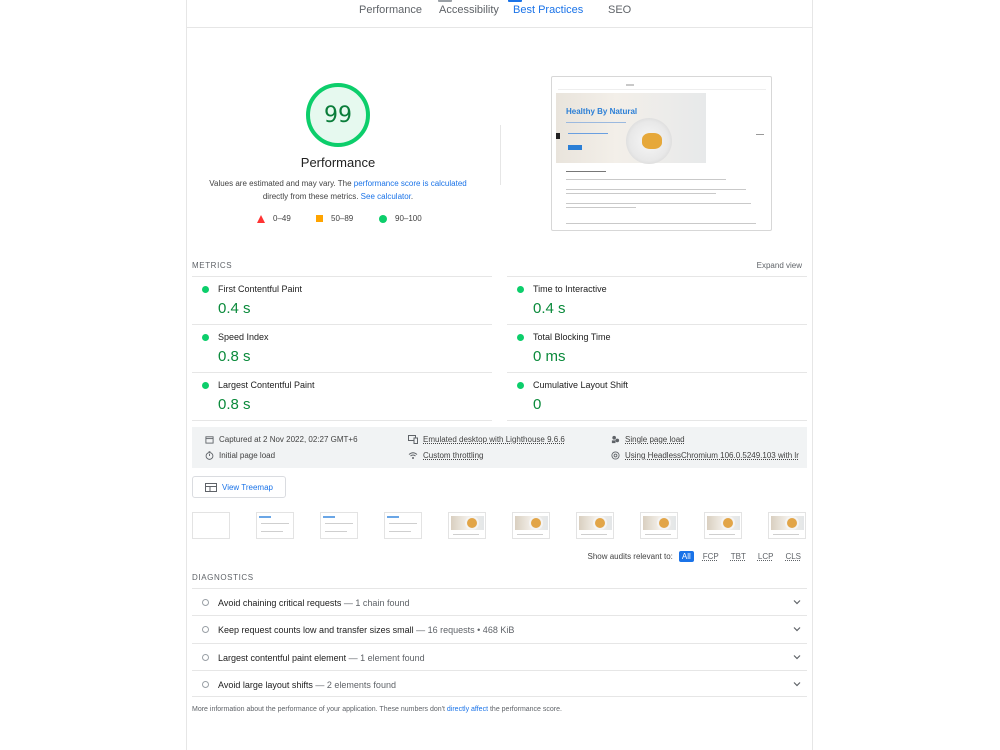 The image size is (1000, 750). Describe the element at coordinates (211, 487) in the screenshot. I see `treemap-icon` at that location.